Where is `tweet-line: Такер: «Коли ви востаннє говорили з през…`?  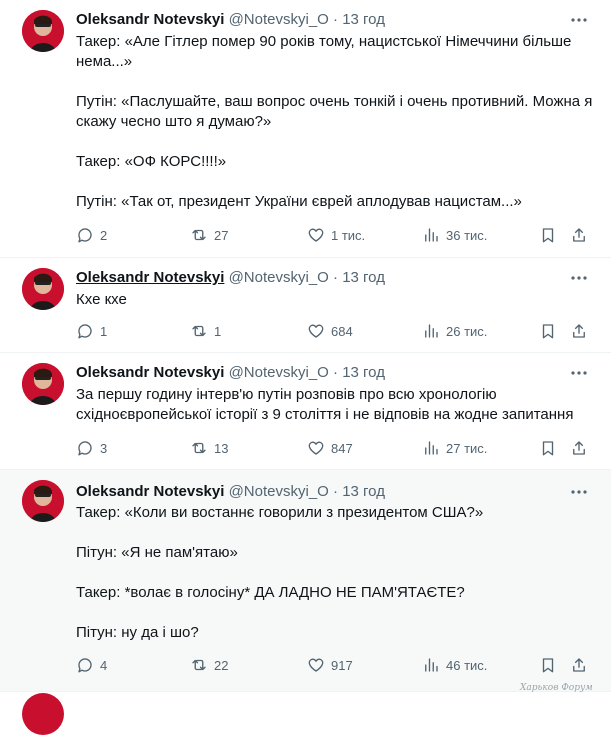 tweet-line: Такер: «Коли ви востаннє говорили з през… is located at coordinates (280, 512).